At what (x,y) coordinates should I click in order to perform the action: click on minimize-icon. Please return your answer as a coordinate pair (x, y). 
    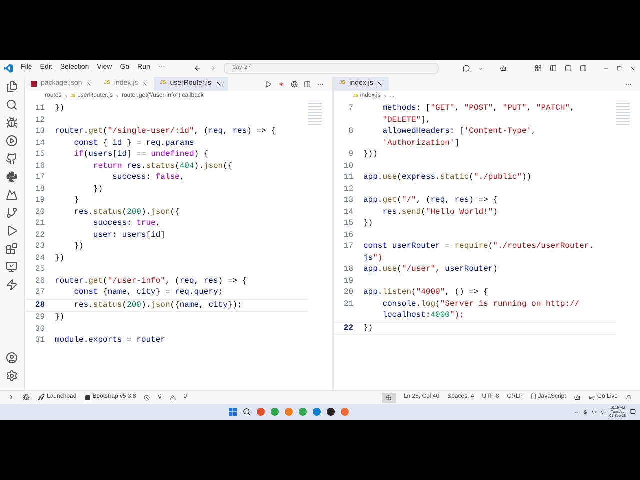
    Looking at the image, I should click on (606, 69).